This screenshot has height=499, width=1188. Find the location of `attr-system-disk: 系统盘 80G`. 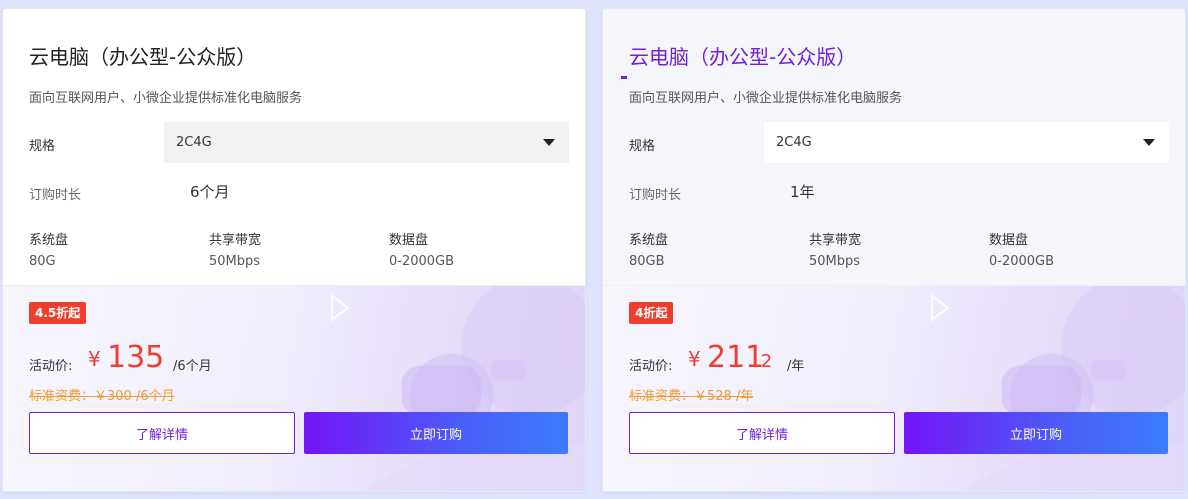

attr-system-disk: 系统盘 80G is located at coordinates (48, 249).